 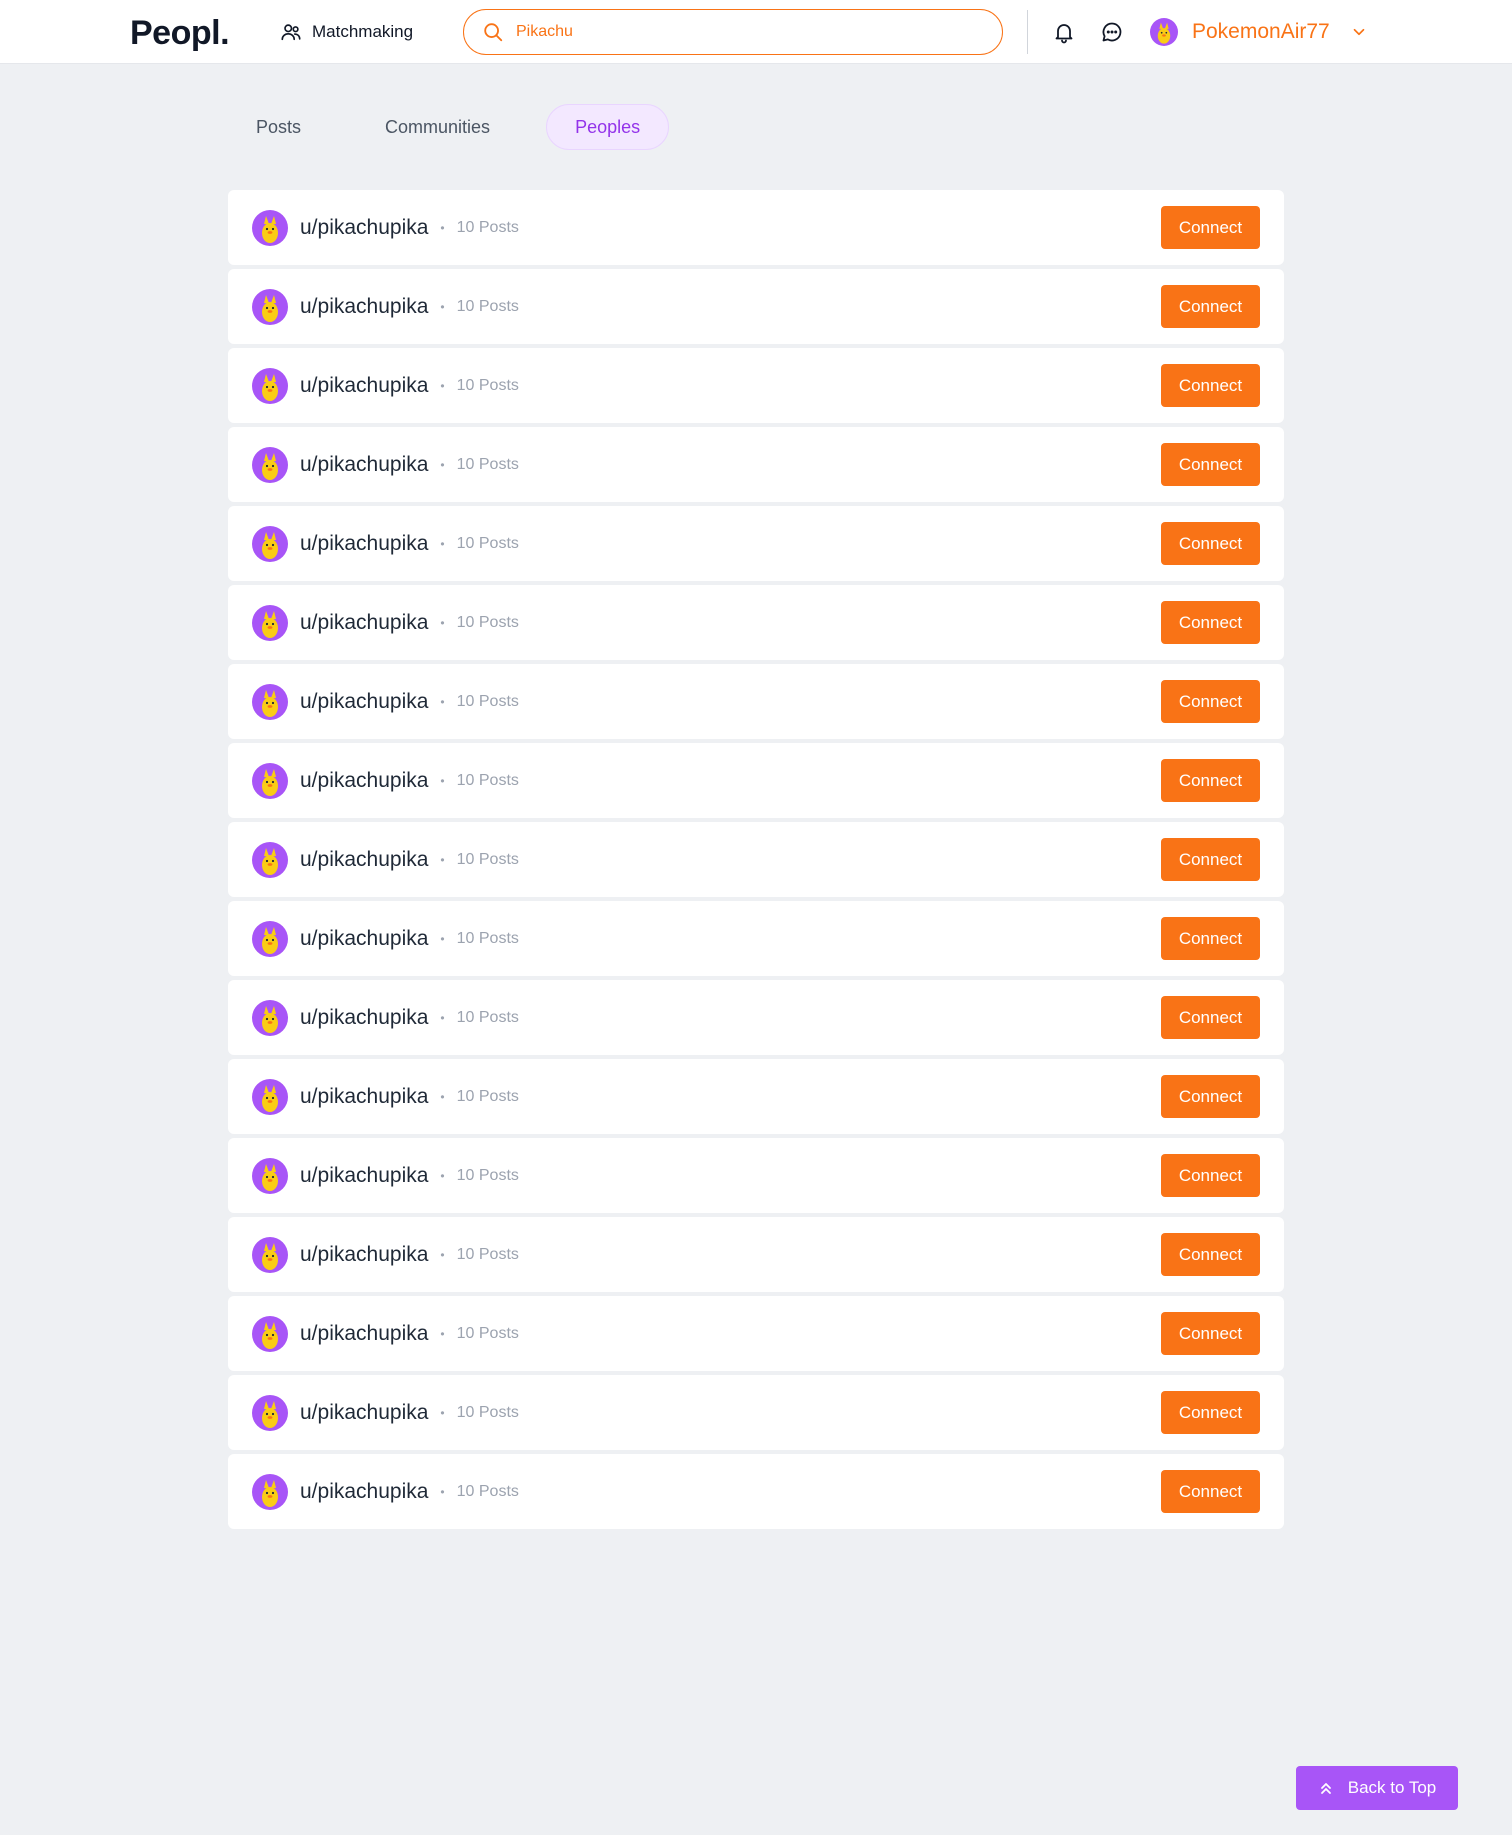 I want to click on user-menu: PokemonAir77, so click(x=1259, y=32).